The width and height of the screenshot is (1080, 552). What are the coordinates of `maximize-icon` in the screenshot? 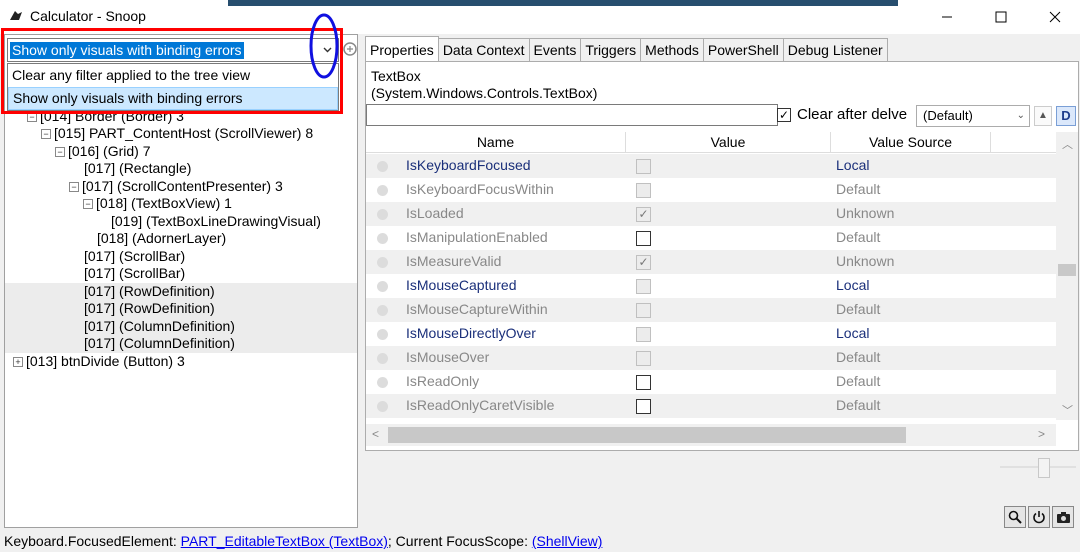 It's located at (1001, 17).